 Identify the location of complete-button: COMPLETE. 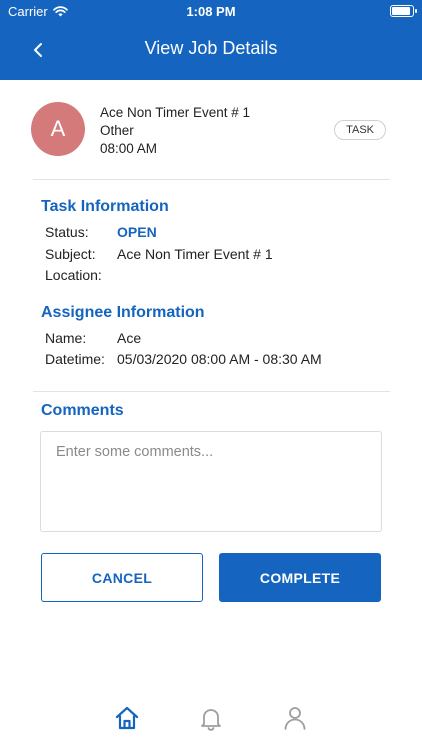
(300, 577).